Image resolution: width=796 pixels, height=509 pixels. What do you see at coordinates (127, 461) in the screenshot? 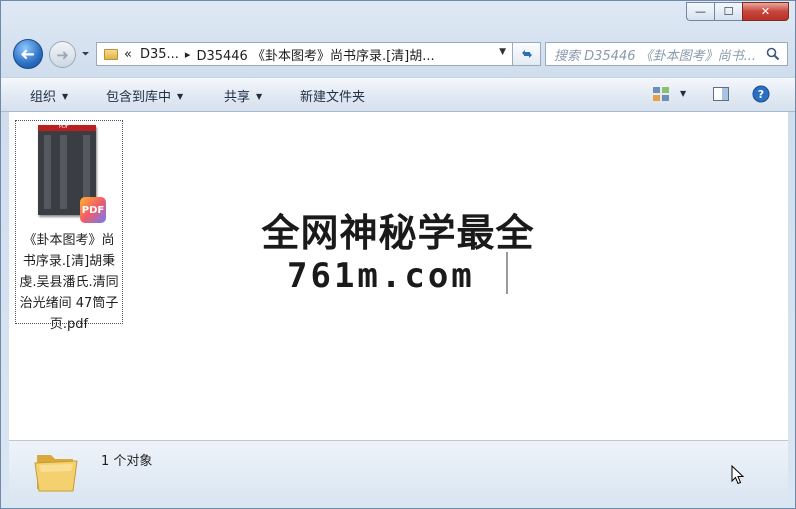
I see `item-count: 1 个对象` at bounding box center [127, 461].